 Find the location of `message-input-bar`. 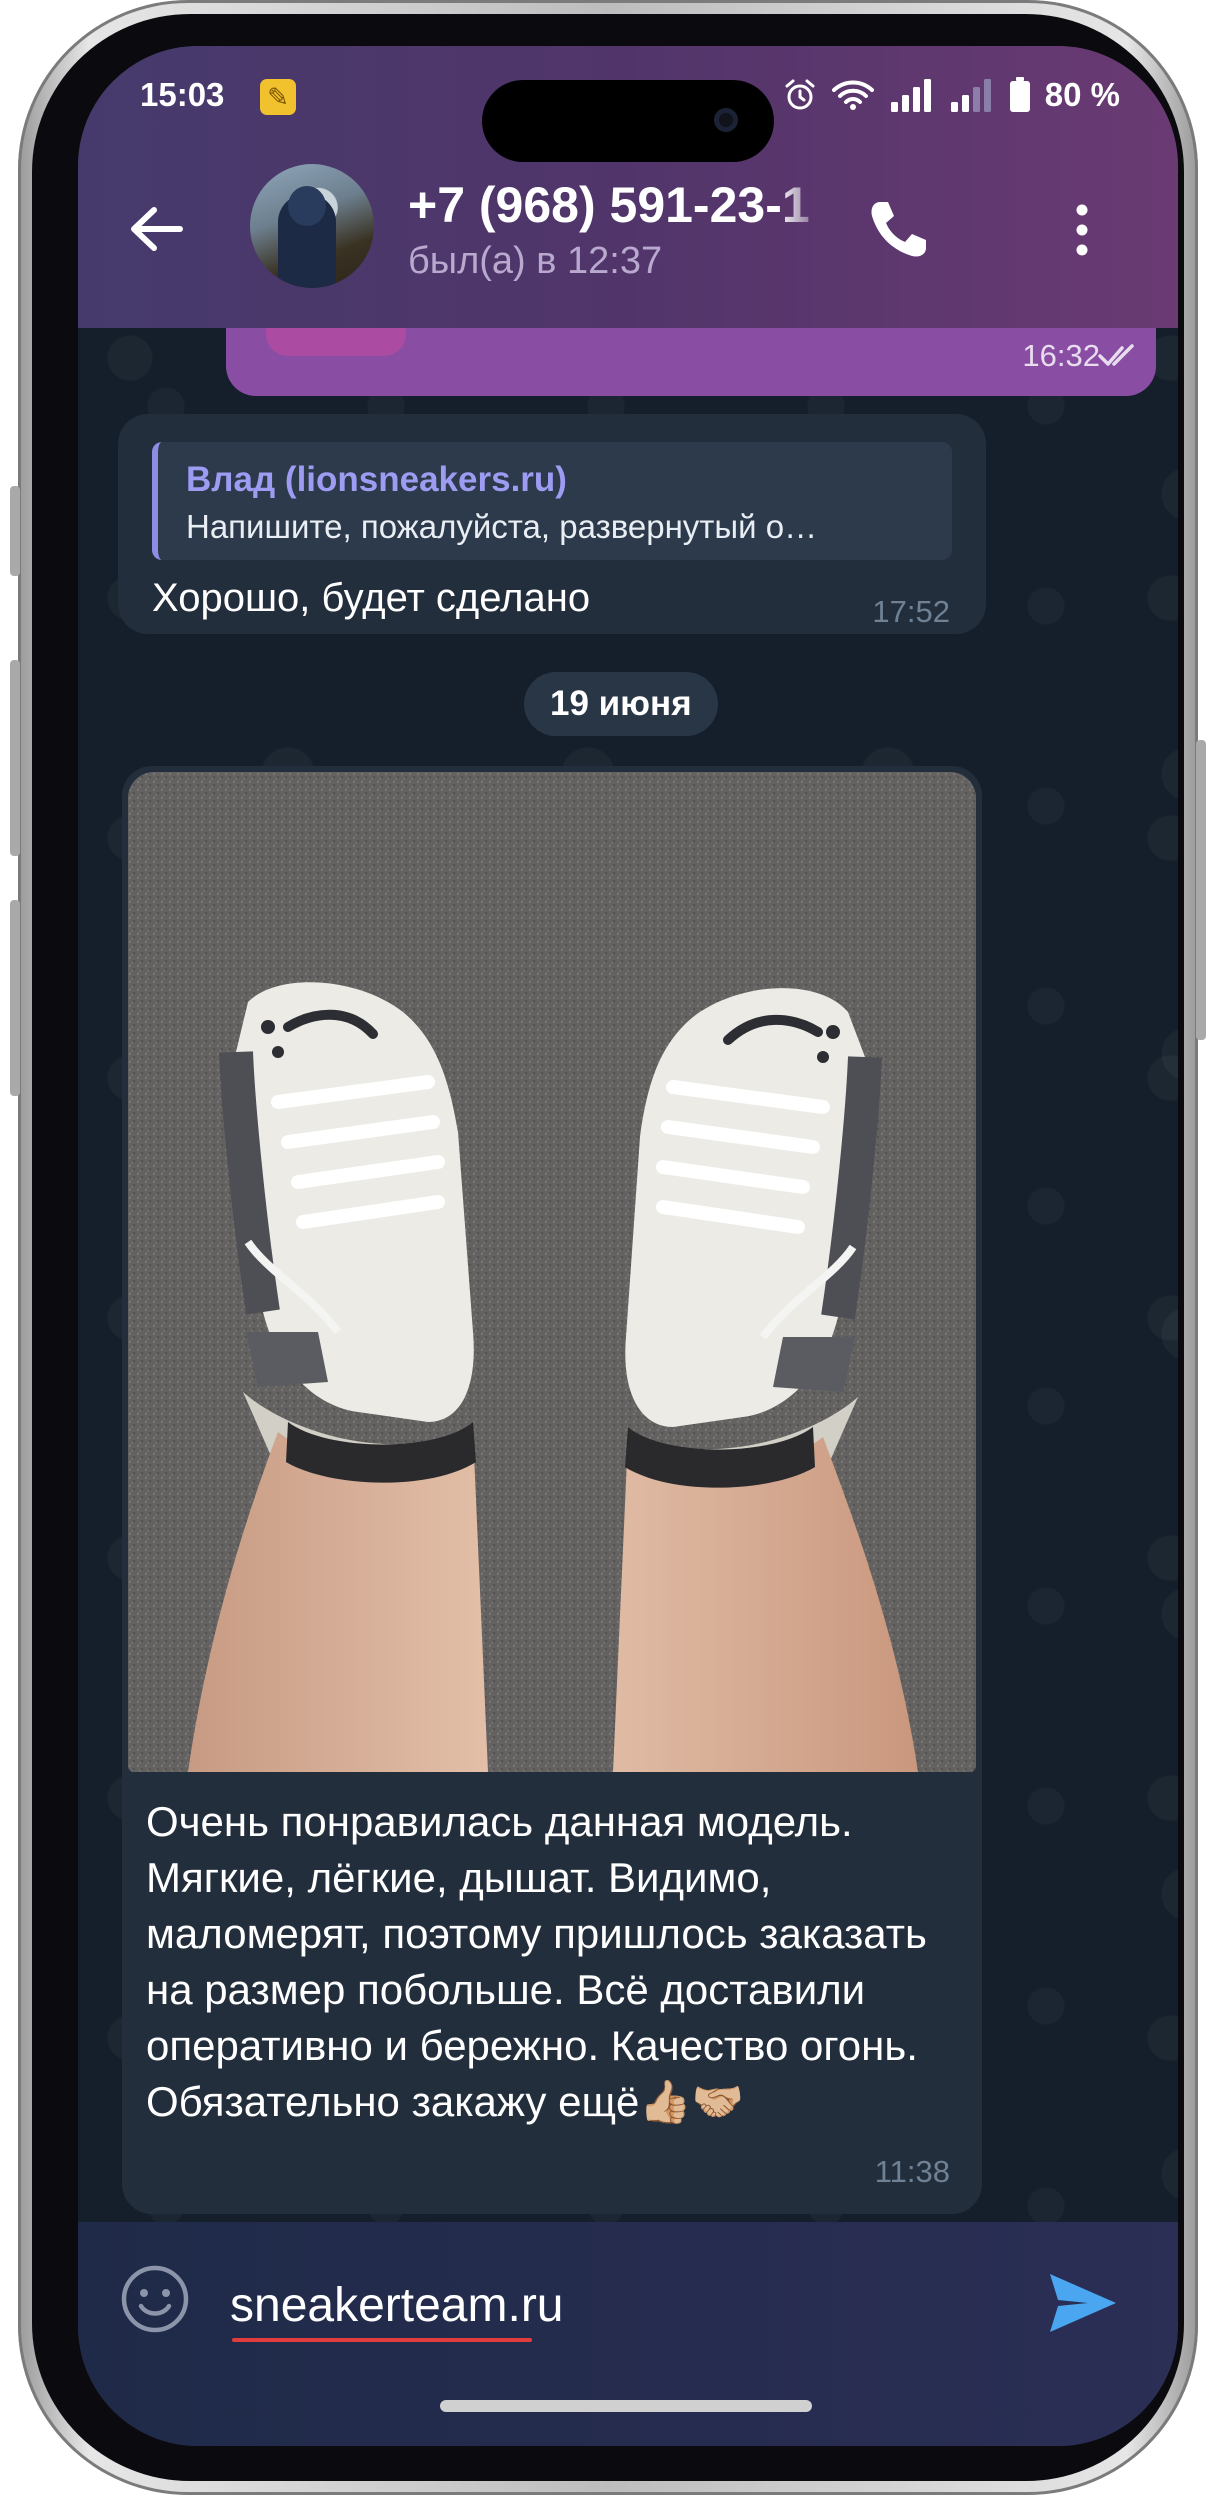

message-input-bar is located at coordinates (628, 2334).